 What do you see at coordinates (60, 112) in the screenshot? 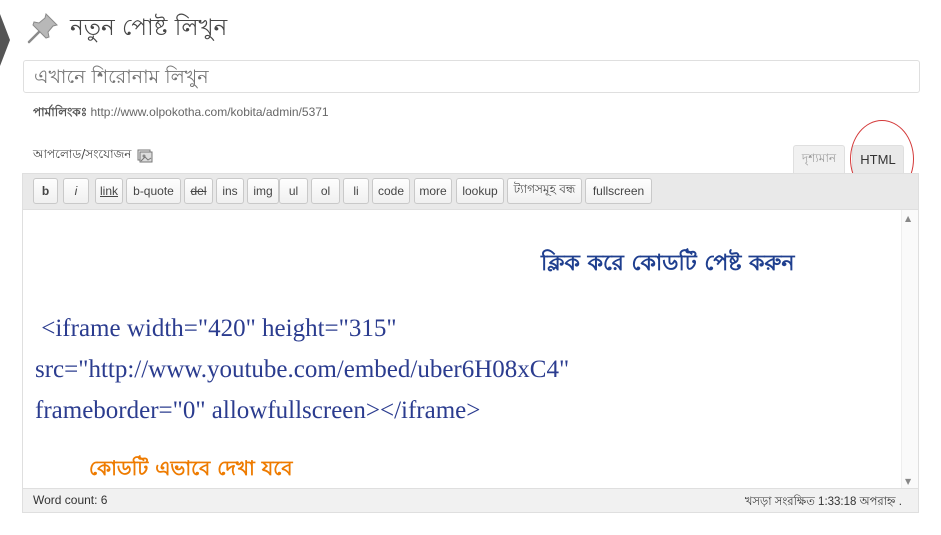
I see `permalink-label: পার্মালিংকঃ` at bounding box center [60, 112].